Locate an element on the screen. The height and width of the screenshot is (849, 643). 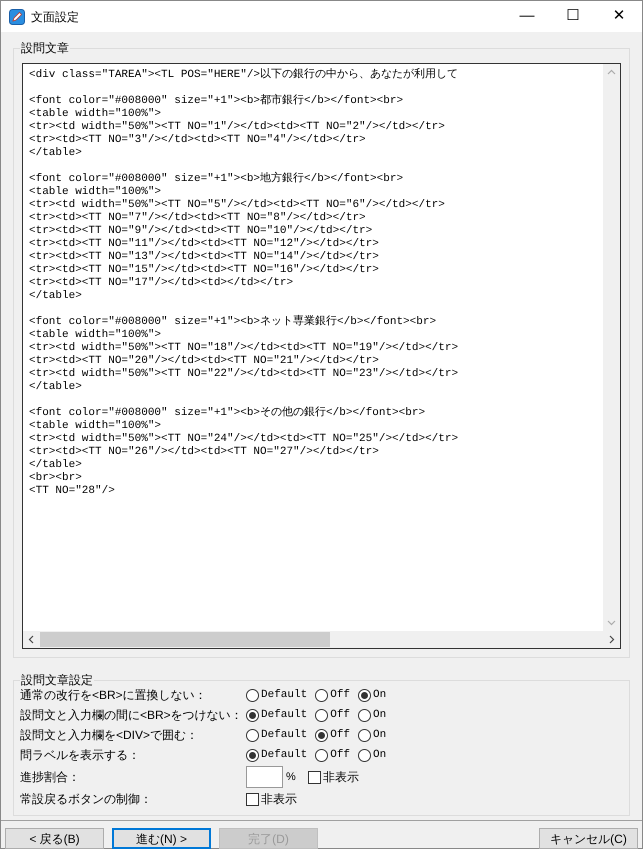
setting-label: 設問文と入力欄を<DIV>で囲む： is located at coordinates (110, 735).